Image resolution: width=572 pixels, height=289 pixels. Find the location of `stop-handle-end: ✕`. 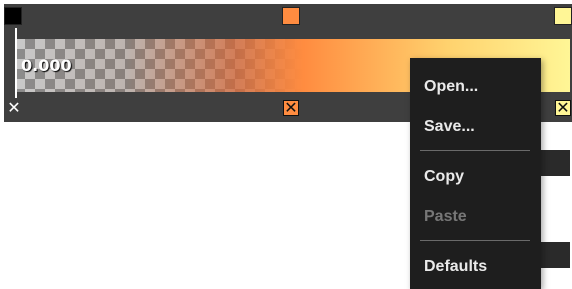

stop-handle-end: ✕ is located at coordinates (563, 108).